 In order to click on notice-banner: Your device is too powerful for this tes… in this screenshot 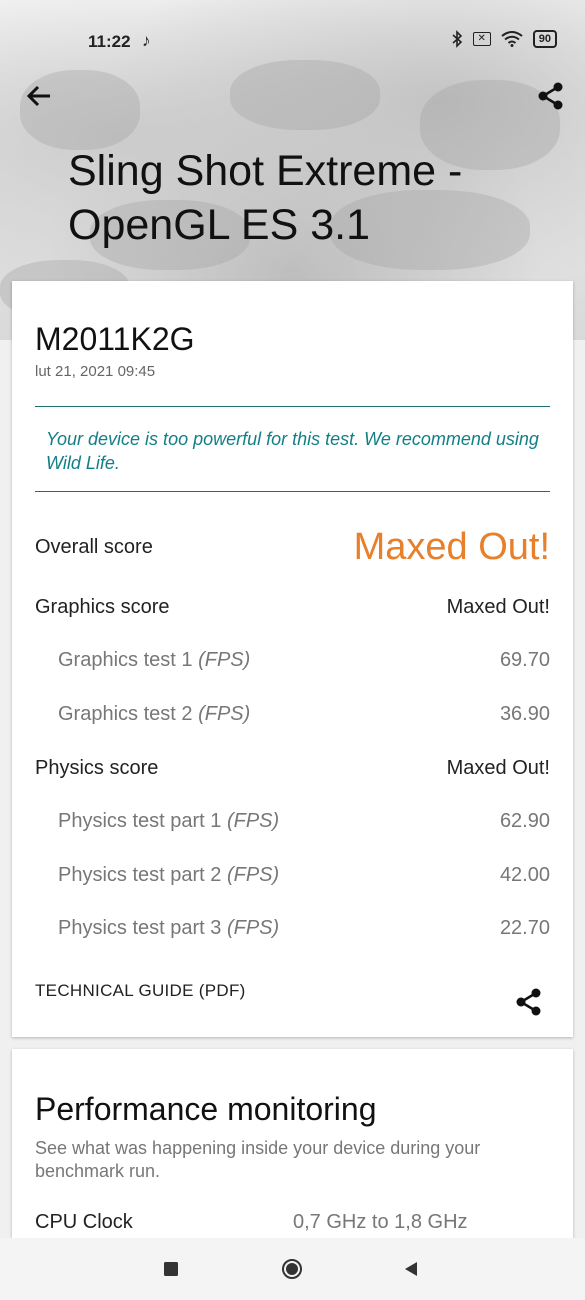, I will do `click(292, 449)`.